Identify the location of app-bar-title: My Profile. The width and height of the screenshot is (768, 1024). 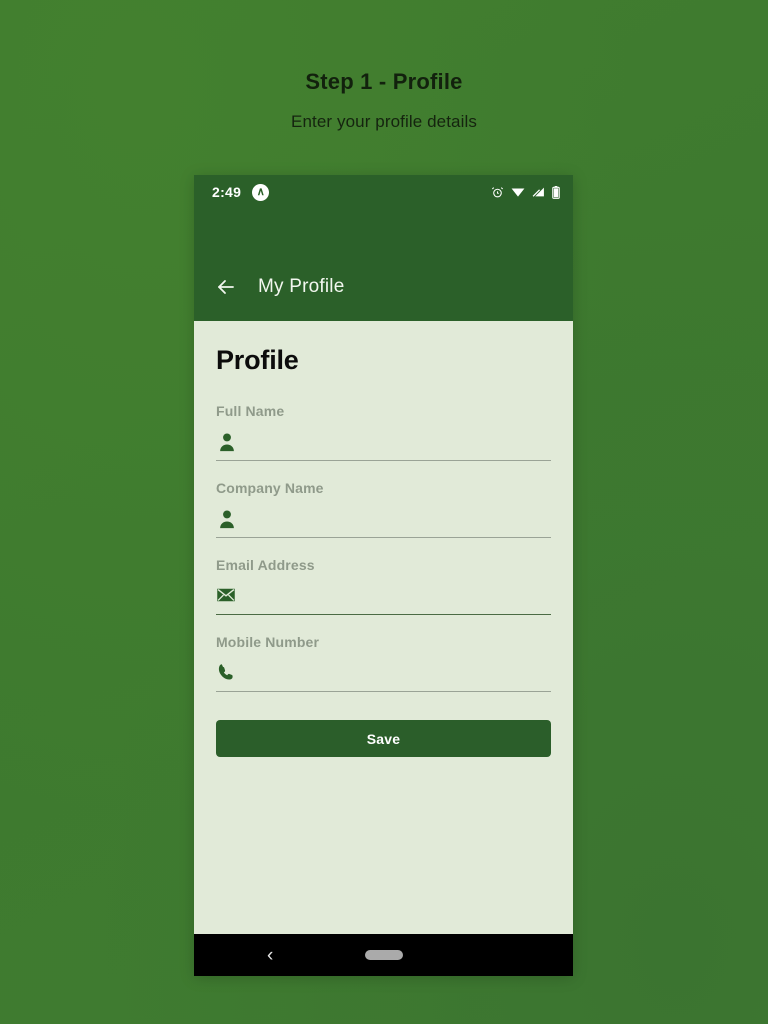
(301, 286).